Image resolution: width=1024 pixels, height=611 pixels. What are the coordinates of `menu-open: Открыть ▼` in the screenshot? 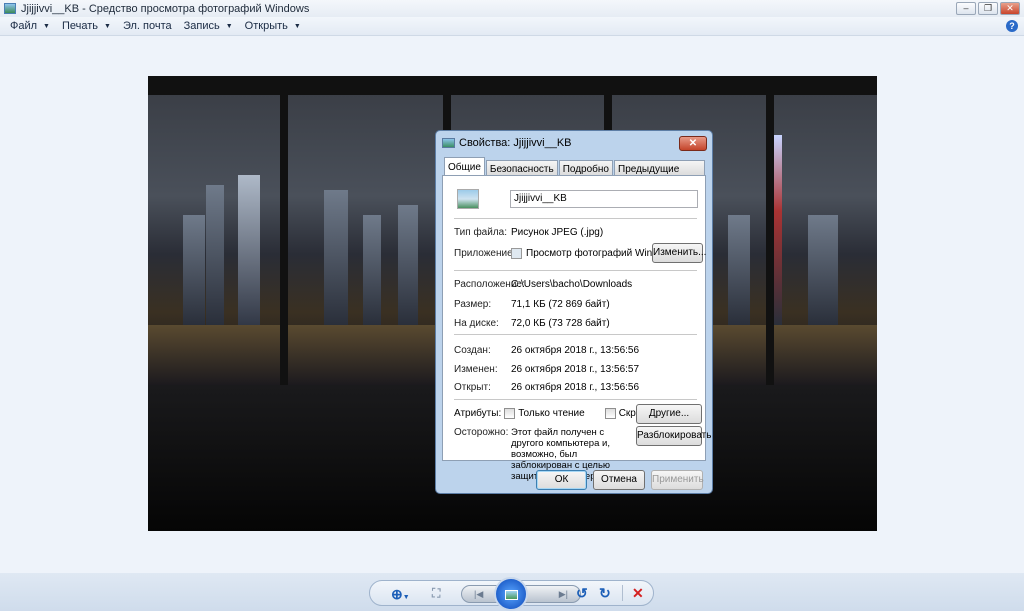 It's located at (273, 26).